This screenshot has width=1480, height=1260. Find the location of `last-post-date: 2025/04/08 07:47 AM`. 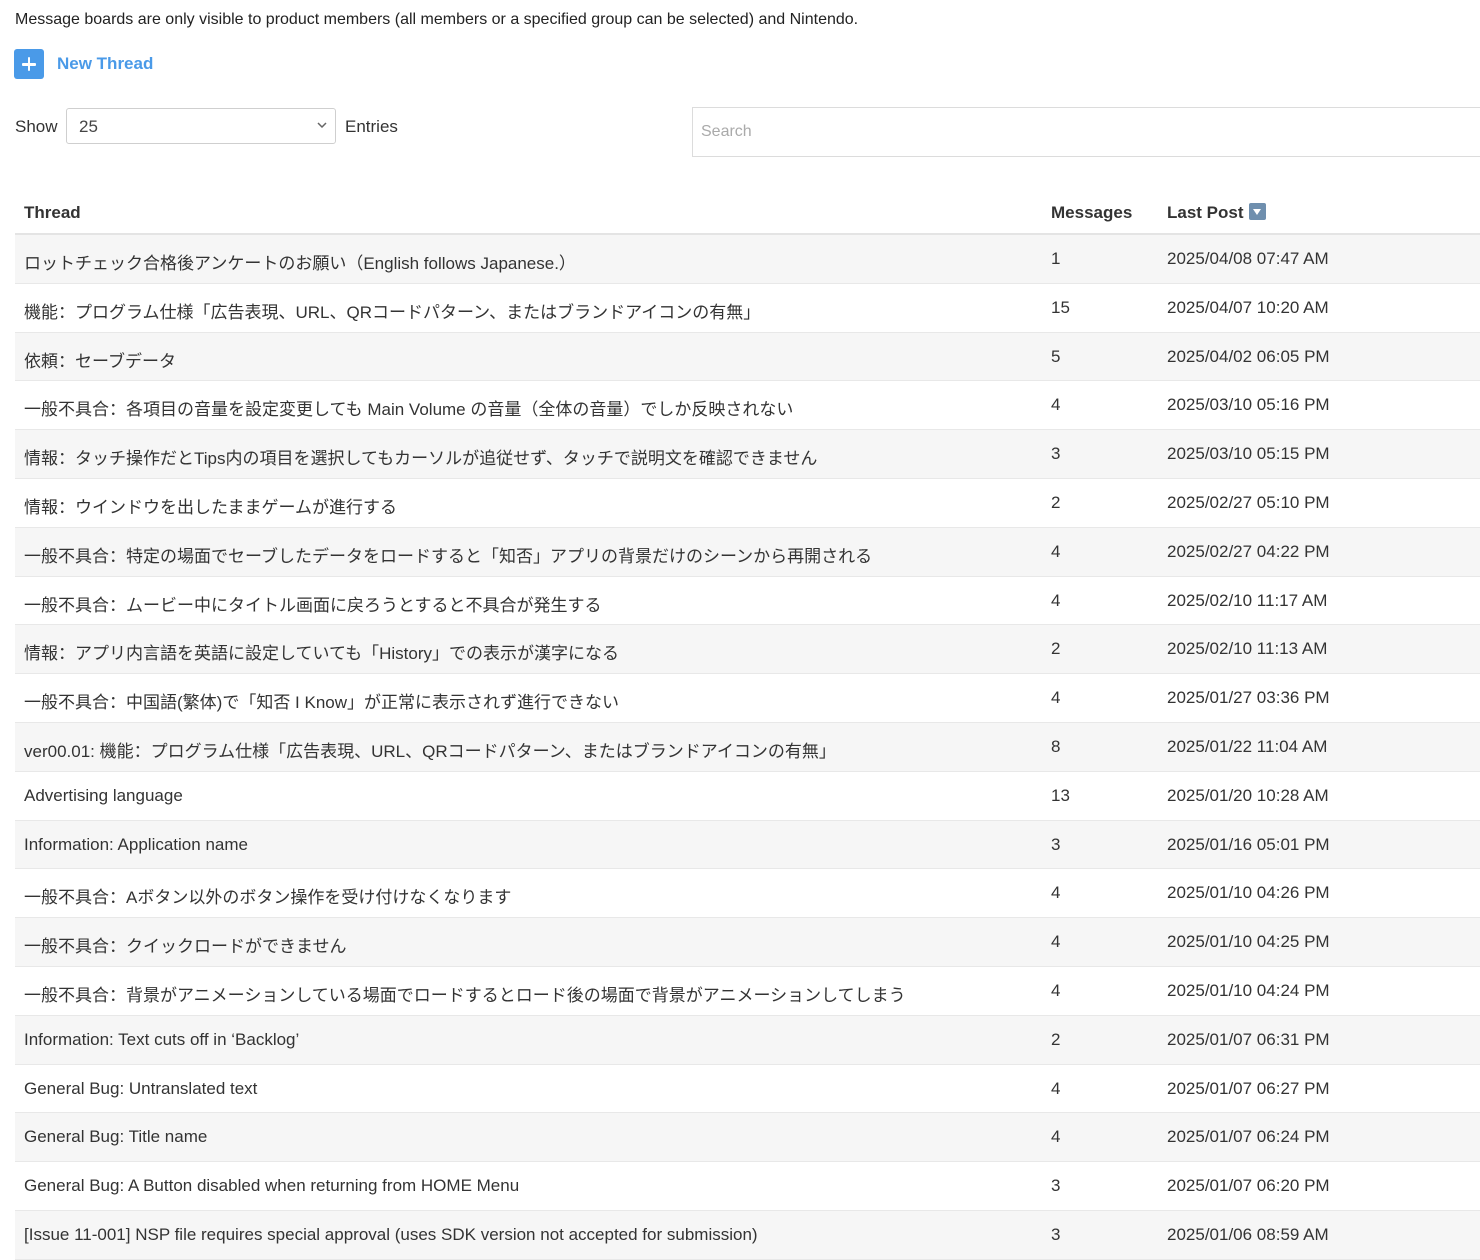

last-post-date: 2025/04/08 07:47 AM is located at coordinates (1248, 258).